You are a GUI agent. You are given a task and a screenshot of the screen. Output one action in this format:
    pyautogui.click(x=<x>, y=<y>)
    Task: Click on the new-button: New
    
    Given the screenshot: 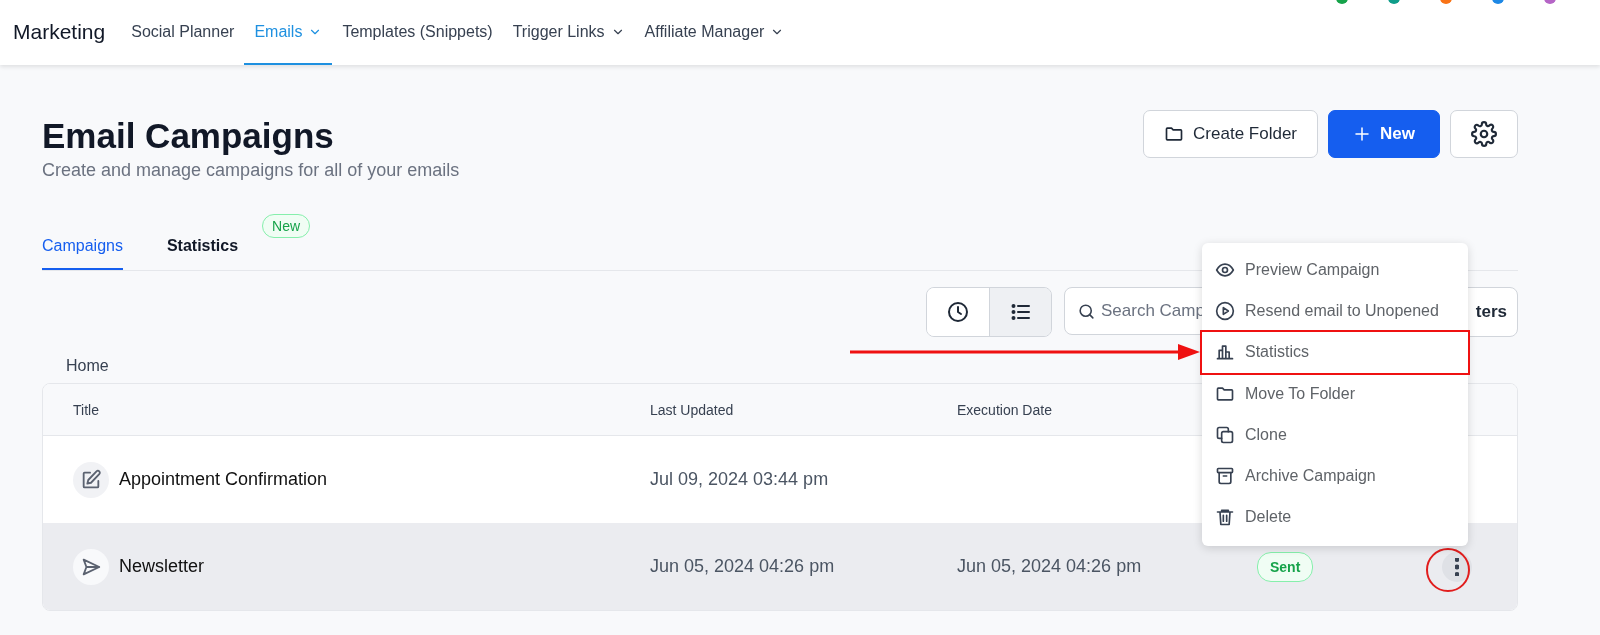 What is the action you would take?
    pyautogui.click(x=1384, y=134)
    